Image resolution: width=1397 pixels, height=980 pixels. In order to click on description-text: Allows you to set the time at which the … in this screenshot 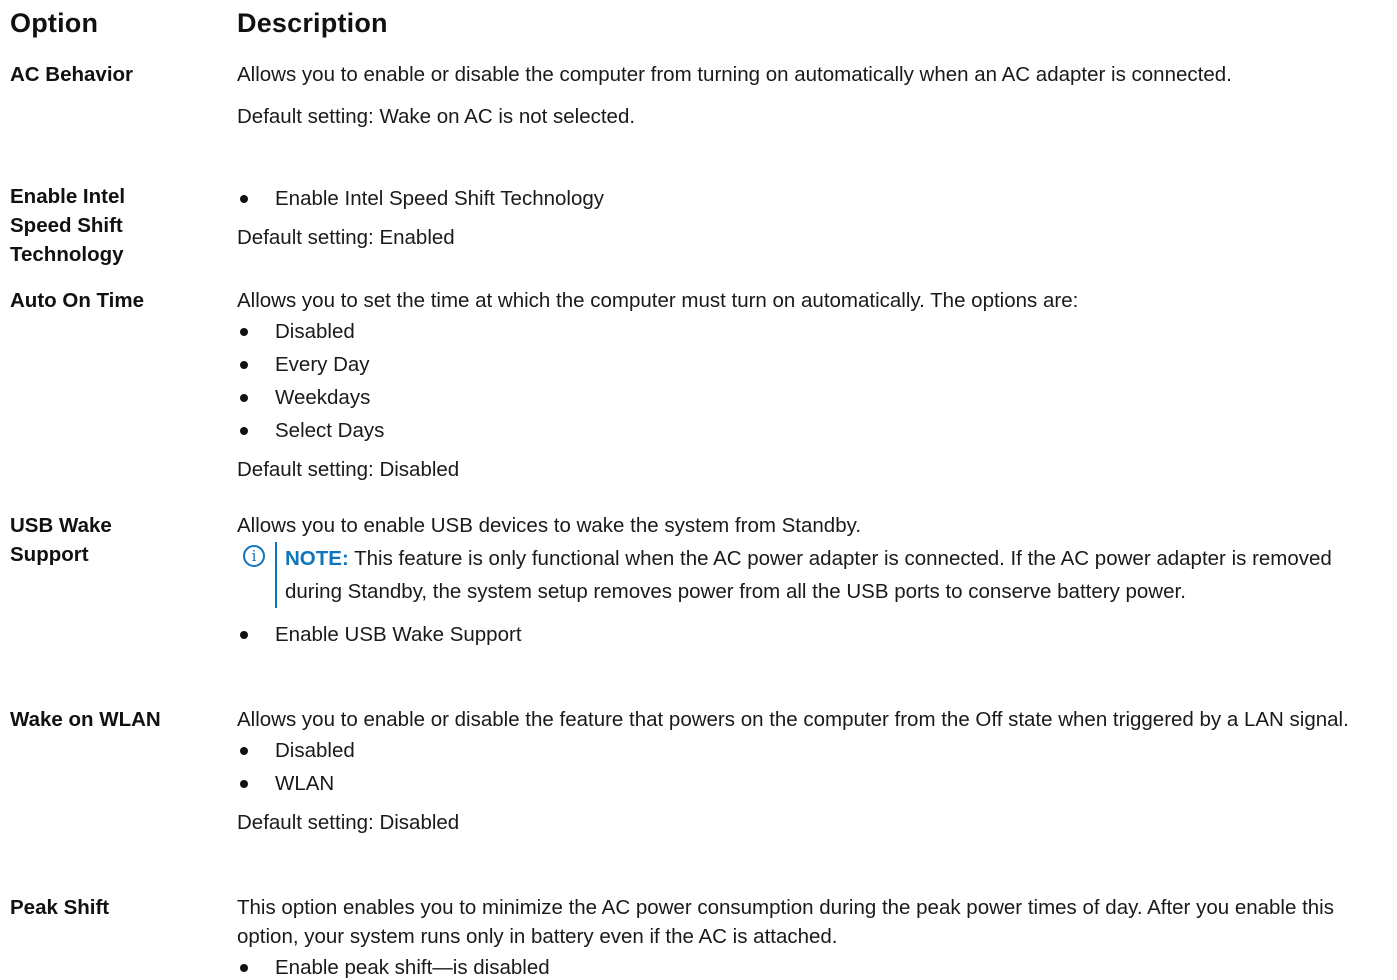, I will do `click(658, 300)`.